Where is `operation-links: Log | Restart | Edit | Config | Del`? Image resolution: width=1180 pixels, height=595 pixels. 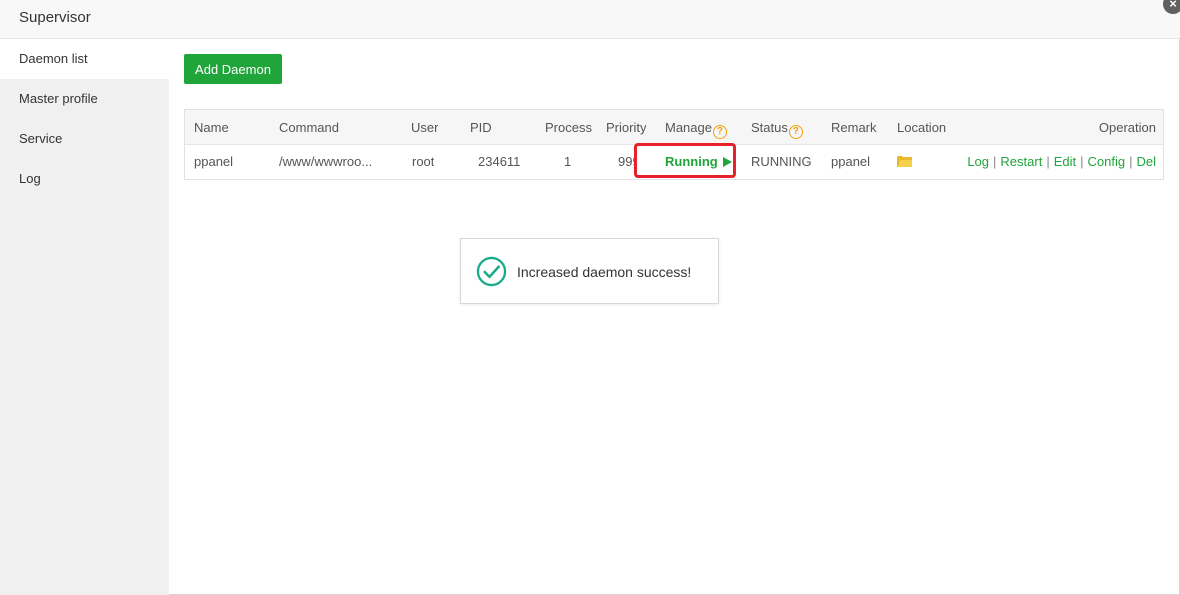 operation-links: Log | Restart | Edit | Config | Del is located at coordinates (1061, 162).